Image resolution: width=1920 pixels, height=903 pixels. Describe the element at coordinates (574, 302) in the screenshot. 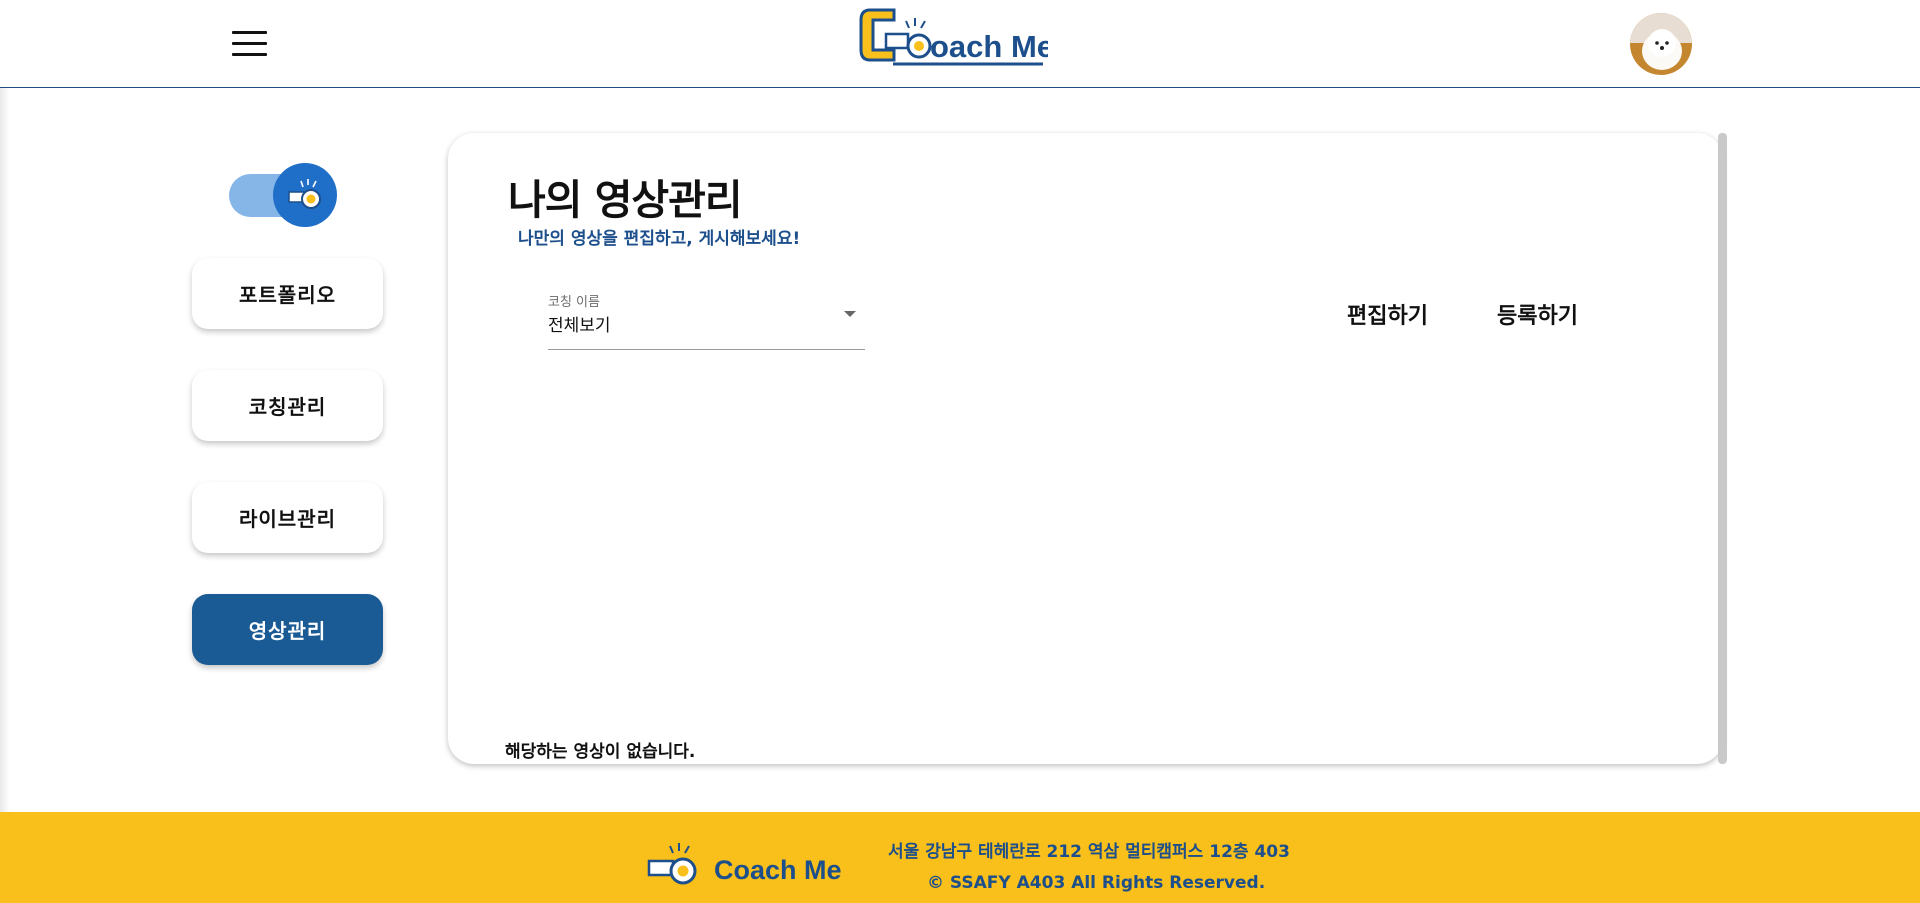

I see `select-label: 코칭 이름` at that location.